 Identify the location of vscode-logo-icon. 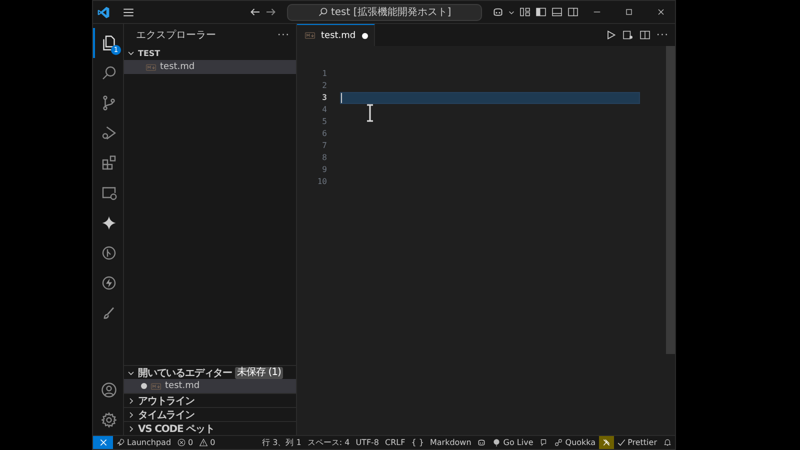
(103, 12).